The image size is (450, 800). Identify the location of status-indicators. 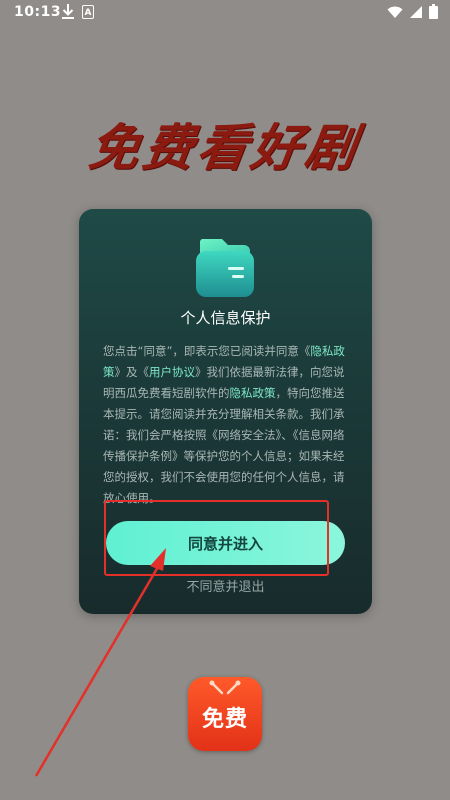
(412, 11).